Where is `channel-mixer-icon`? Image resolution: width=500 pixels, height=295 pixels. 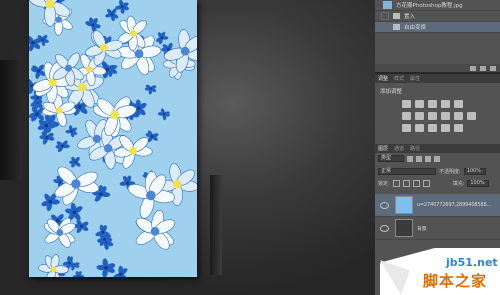 channel-mixer-icon is located at coordinates (458, 116).